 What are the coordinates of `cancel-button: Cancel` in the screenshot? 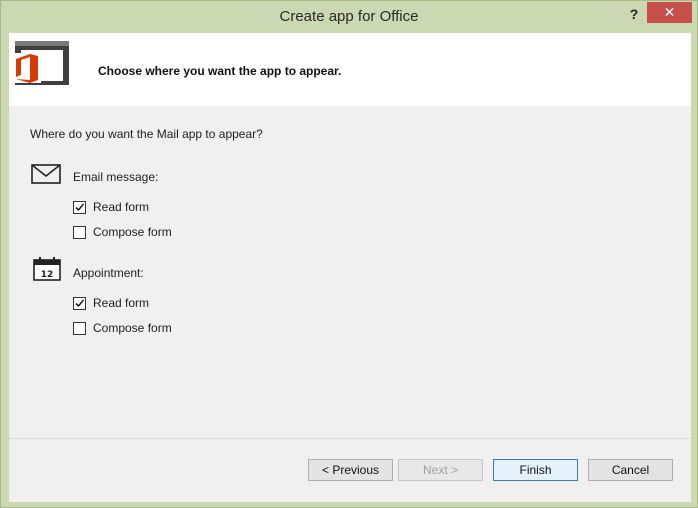 It's located at (630, 470).